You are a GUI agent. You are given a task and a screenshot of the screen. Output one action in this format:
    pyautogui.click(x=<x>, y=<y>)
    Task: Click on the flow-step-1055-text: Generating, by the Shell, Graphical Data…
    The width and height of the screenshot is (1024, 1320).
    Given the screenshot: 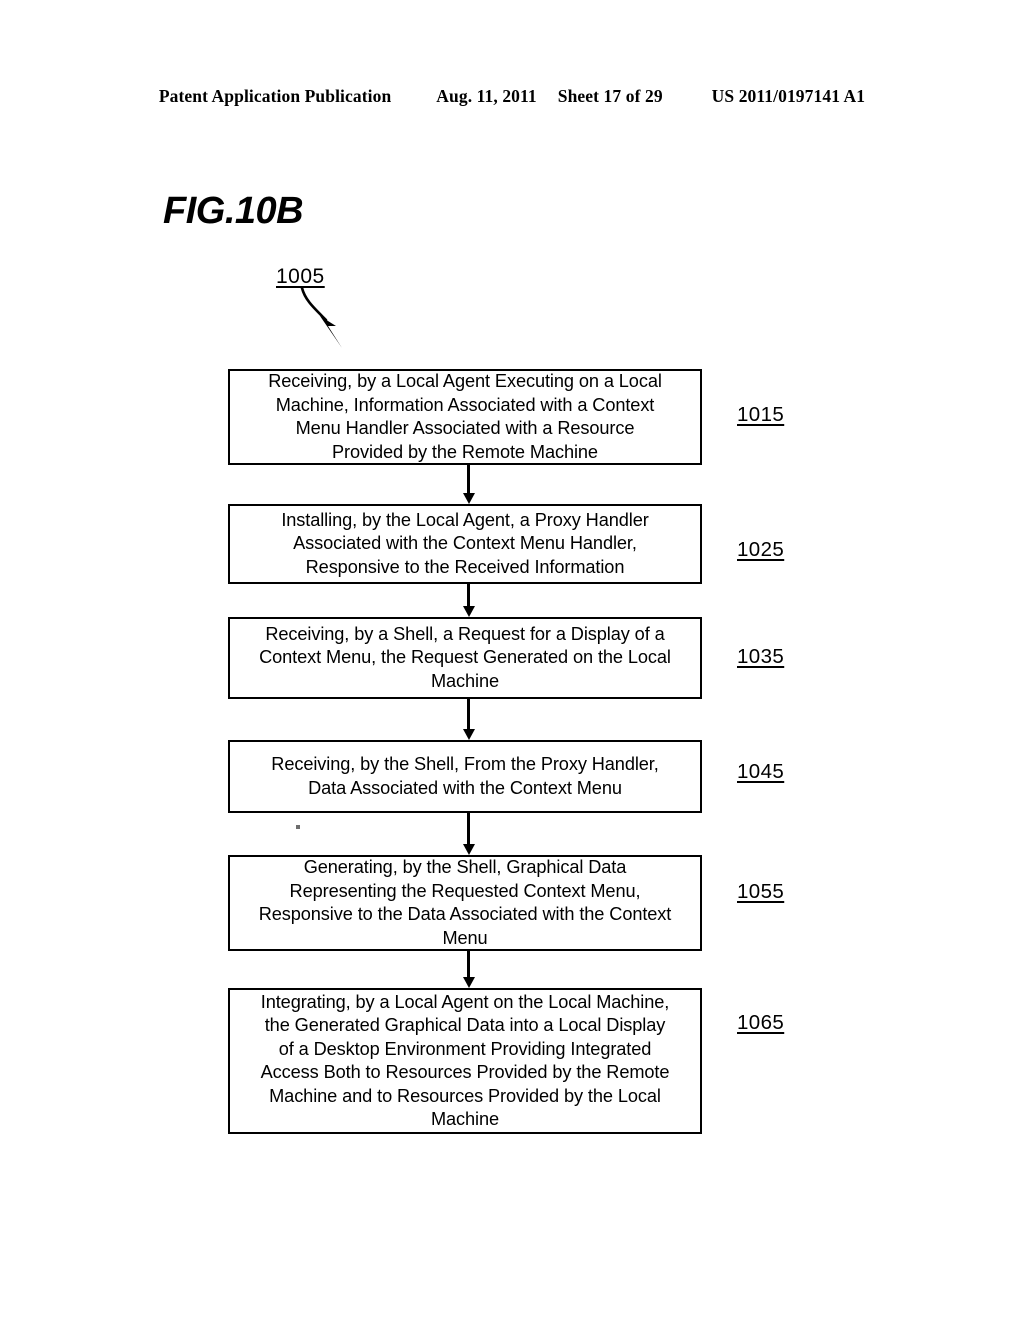 What is the action you would take?
    pyautogui.click(x=465, y=902)
    